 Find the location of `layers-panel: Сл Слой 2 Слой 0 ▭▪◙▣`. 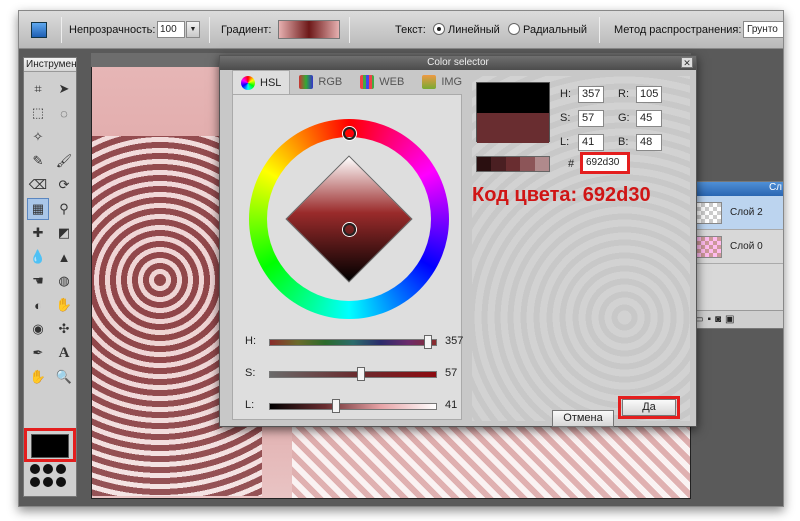

layers-panel: Сл Слой 2 Слой 0 ▭▪◙▣ is located at coordinates (735, 255).